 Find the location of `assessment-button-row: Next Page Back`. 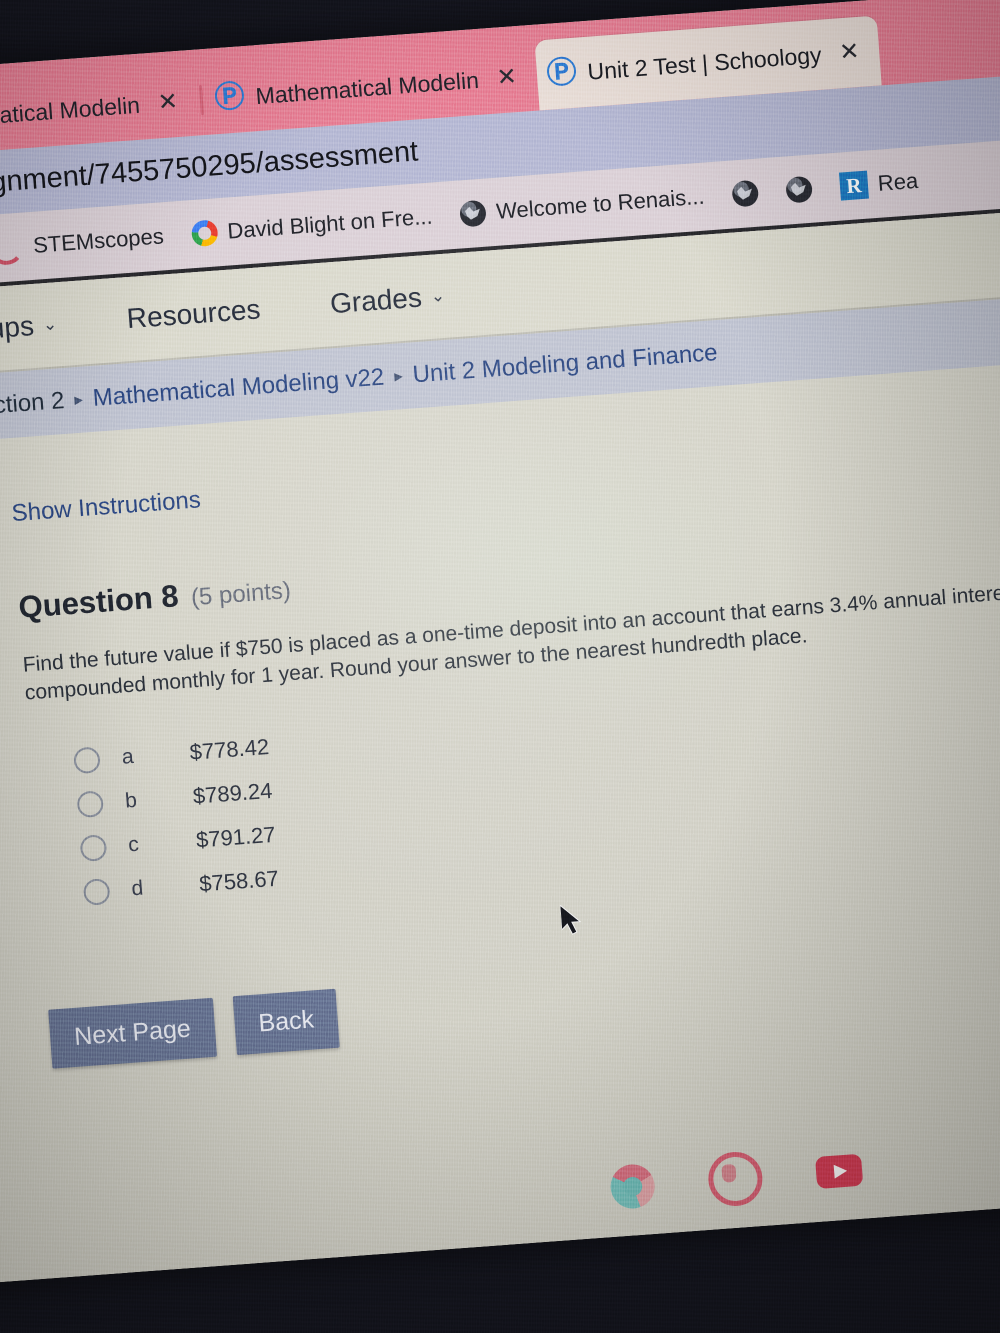

assessment-button-row: Next Page Back is located at coordinates (524, 998).